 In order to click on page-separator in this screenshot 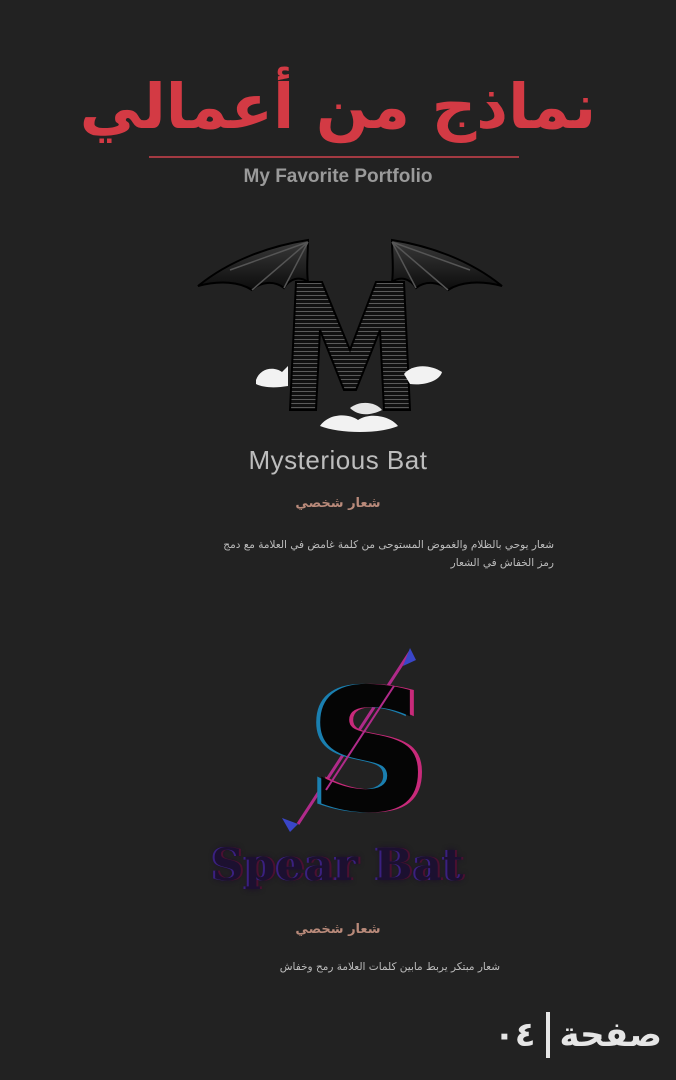, I will do `click(547, 1035)`.